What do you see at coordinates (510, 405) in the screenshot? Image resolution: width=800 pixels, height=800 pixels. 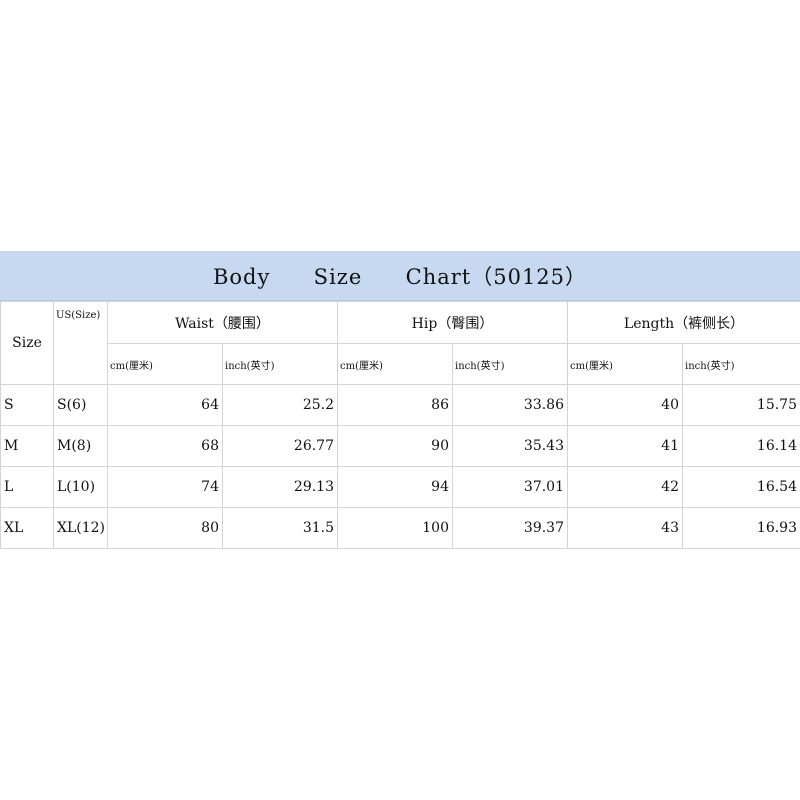 I see `cell-hip-inch: 33.86` at bounding box center [510, 405].